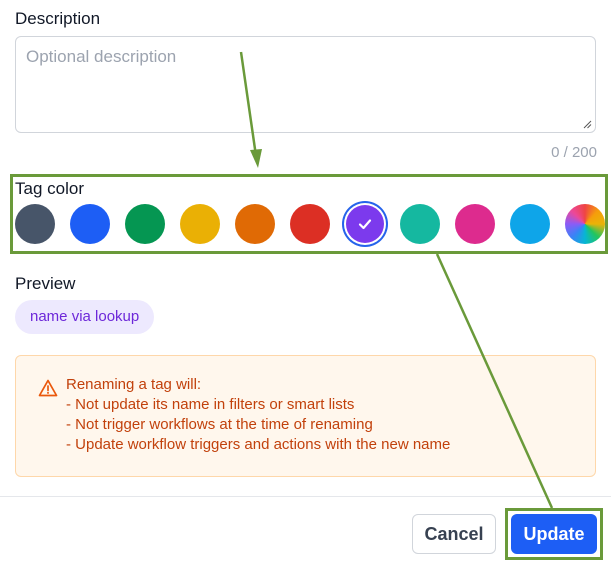 The image size is (611, 566). What do you see at coordinates (90, 224) in the screenshot?
I see `swatch-blue` at bounding box center [90, 224].